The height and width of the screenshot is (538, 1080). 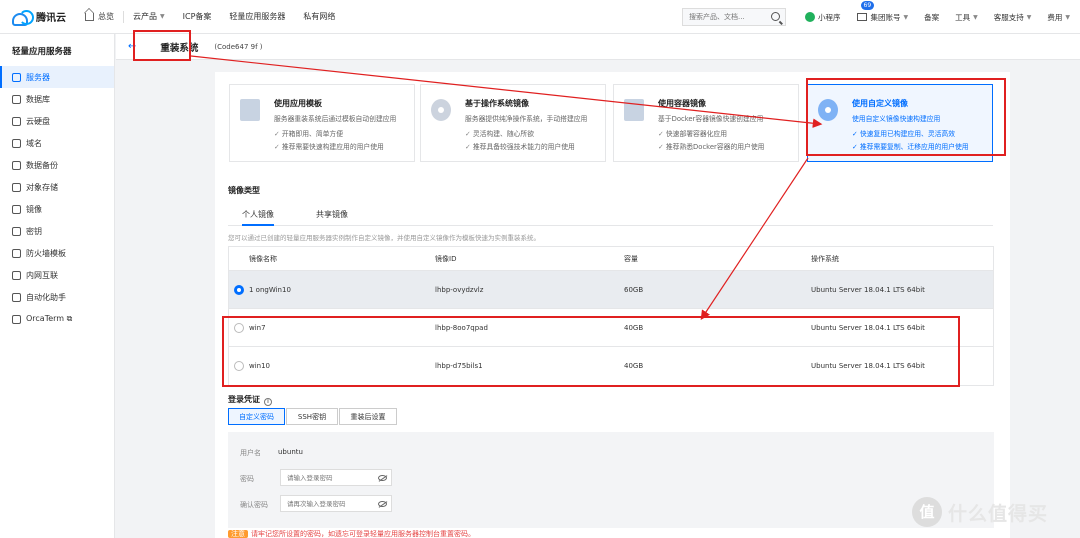 I want to click on nav-support: 客服支持 ▼, so click(x=1013, y=17).